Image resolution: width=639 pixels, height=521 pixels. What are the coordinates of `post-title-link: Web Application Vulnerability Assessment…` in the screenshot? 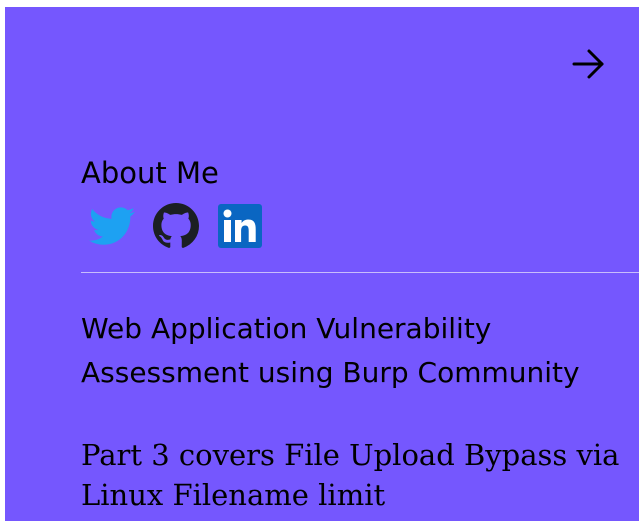 It's located at (356, 351).